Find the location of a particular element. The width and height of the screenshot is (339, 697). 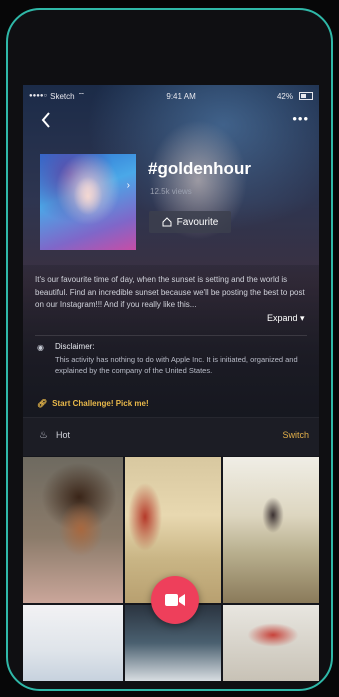

chevron-left-icon is located at coordinates (45, 120).